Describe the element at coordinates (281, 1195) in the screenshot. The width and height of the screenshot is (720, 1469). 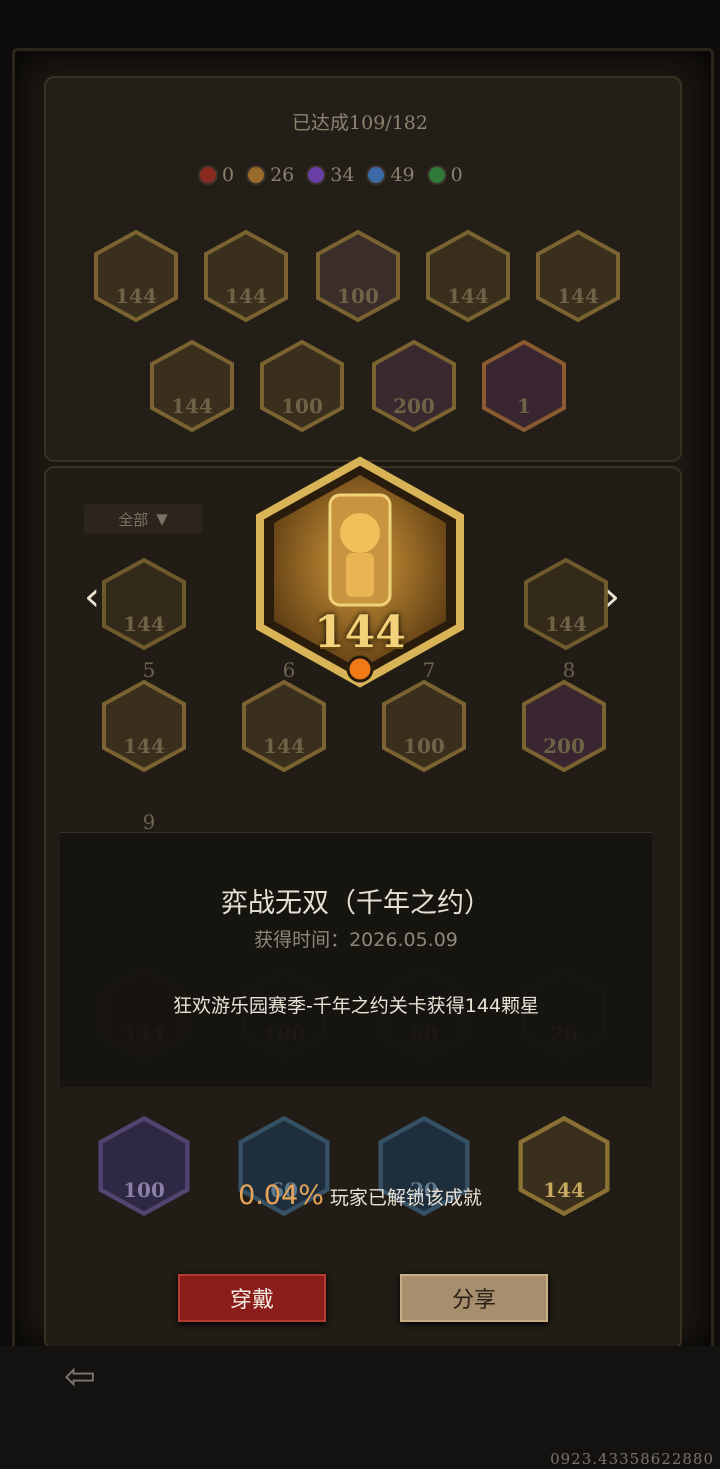
I see `unlock-percent: 0.04%` at that location.